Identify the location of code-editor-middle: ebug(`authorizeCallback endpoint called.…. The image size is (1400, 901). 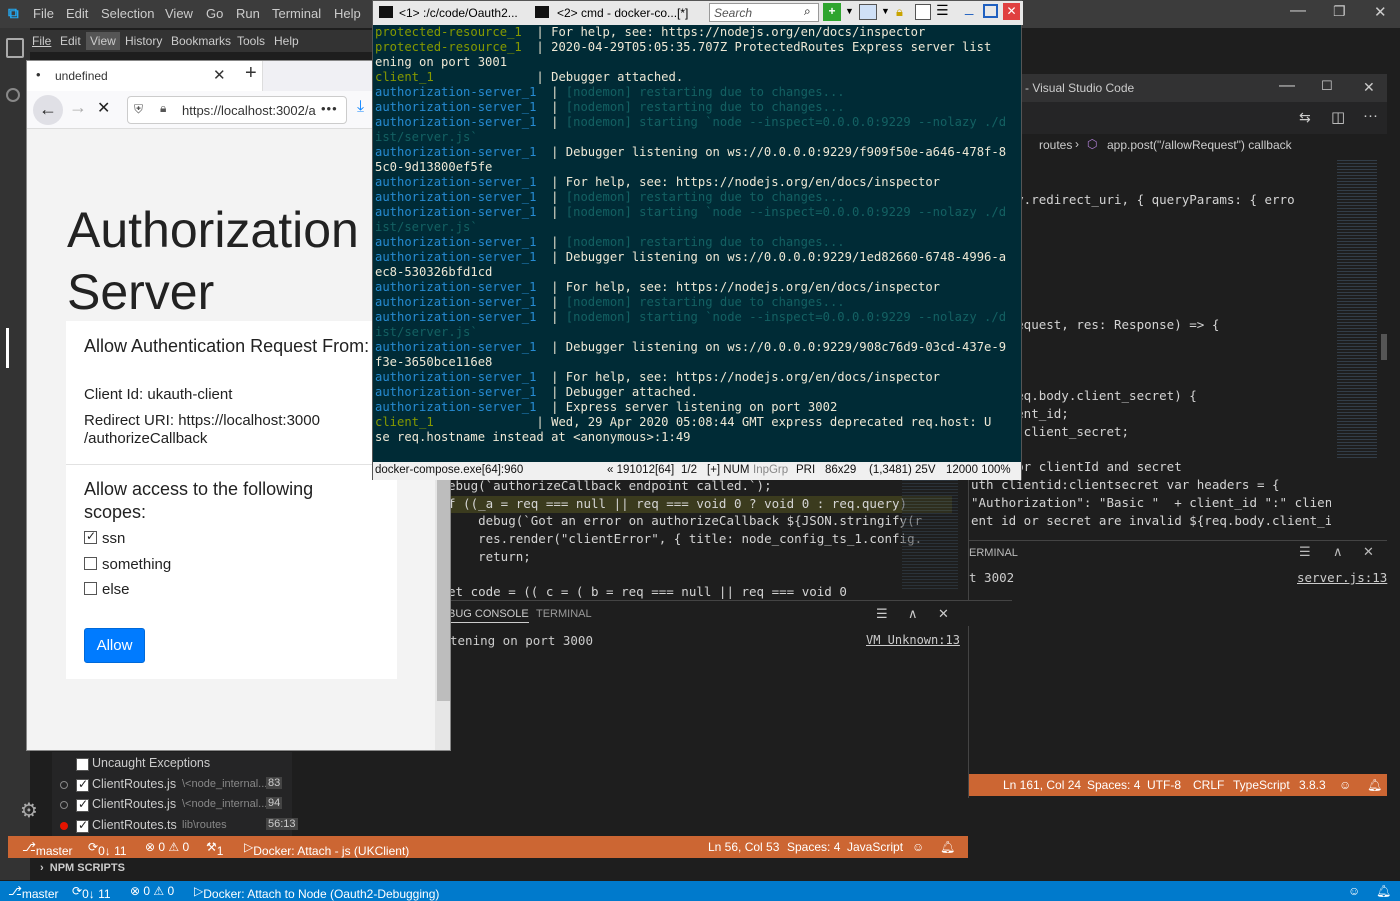
(700, 542).